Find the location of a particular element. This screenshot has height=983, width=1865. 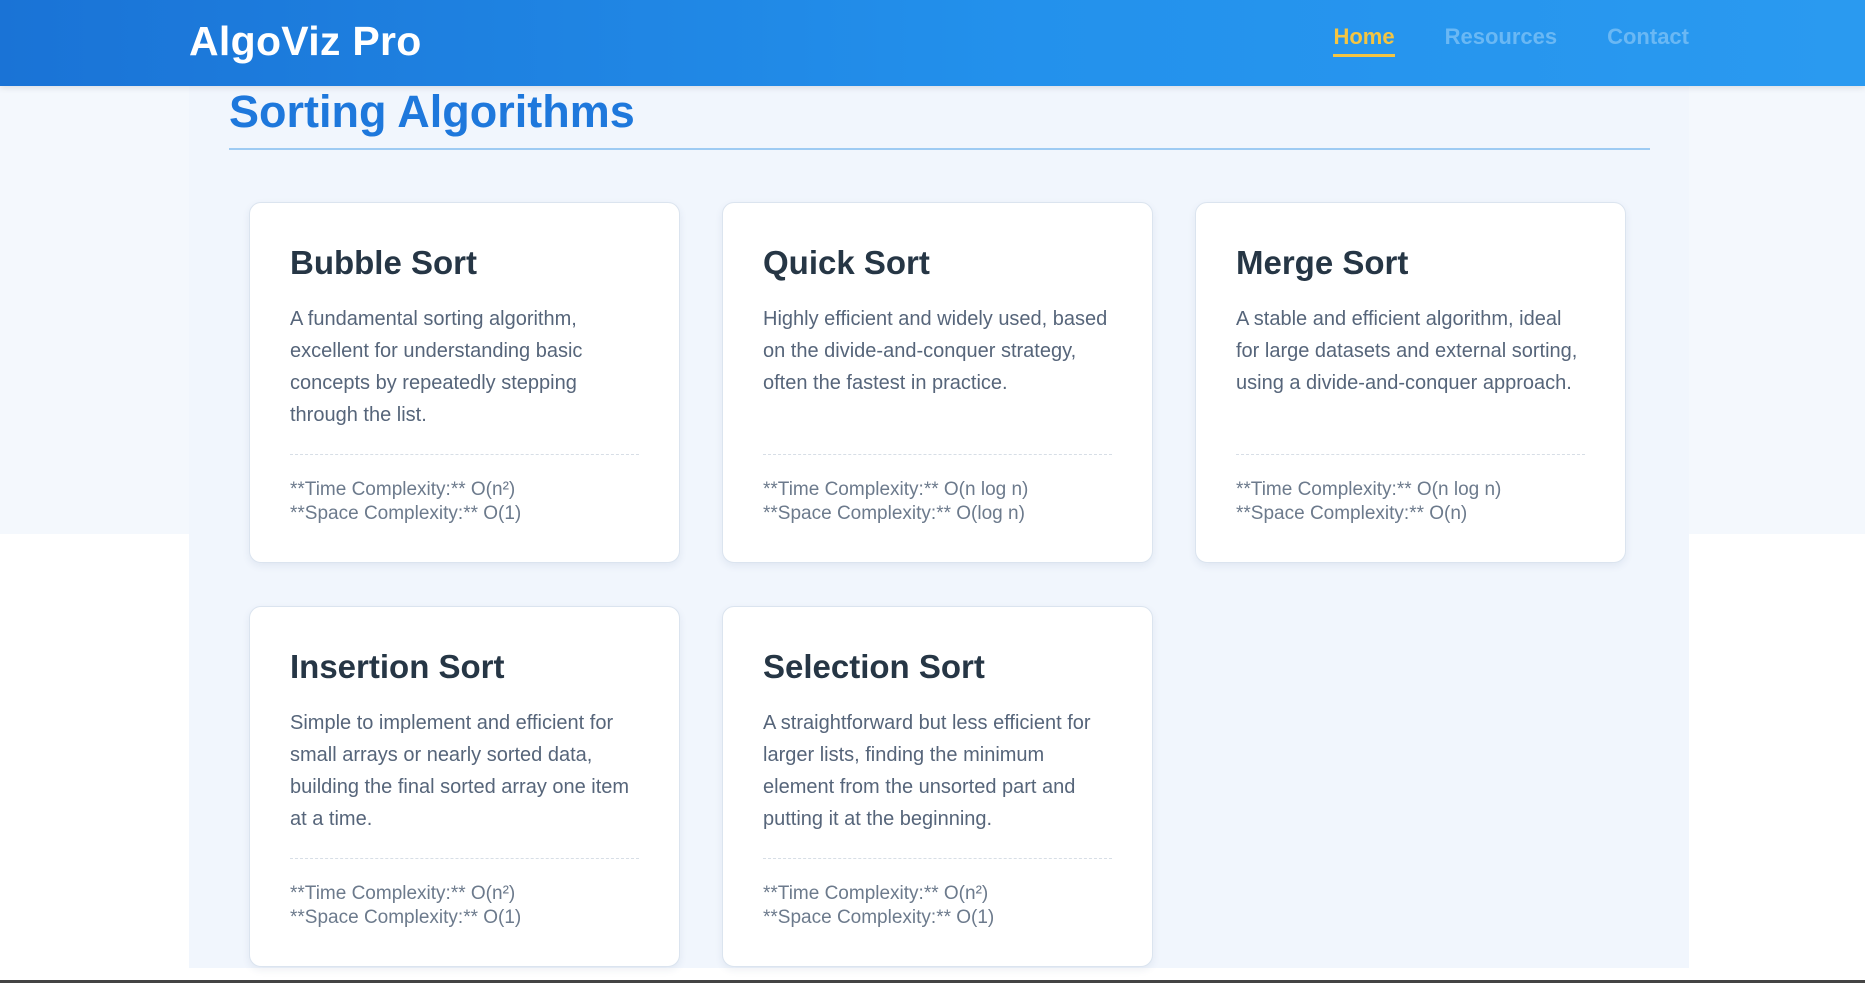

card-title: Quick Sort is located at coordinates (846, 262).